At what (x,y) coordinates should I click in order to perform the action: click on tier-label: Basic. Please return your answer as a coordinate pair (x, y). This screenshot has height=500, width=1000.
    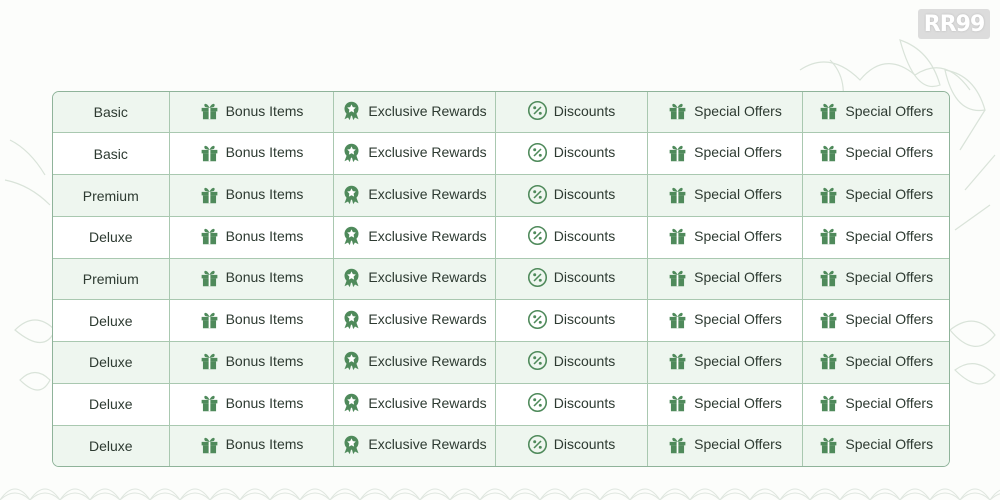
    Looking at the image, I should click on (110, 112).